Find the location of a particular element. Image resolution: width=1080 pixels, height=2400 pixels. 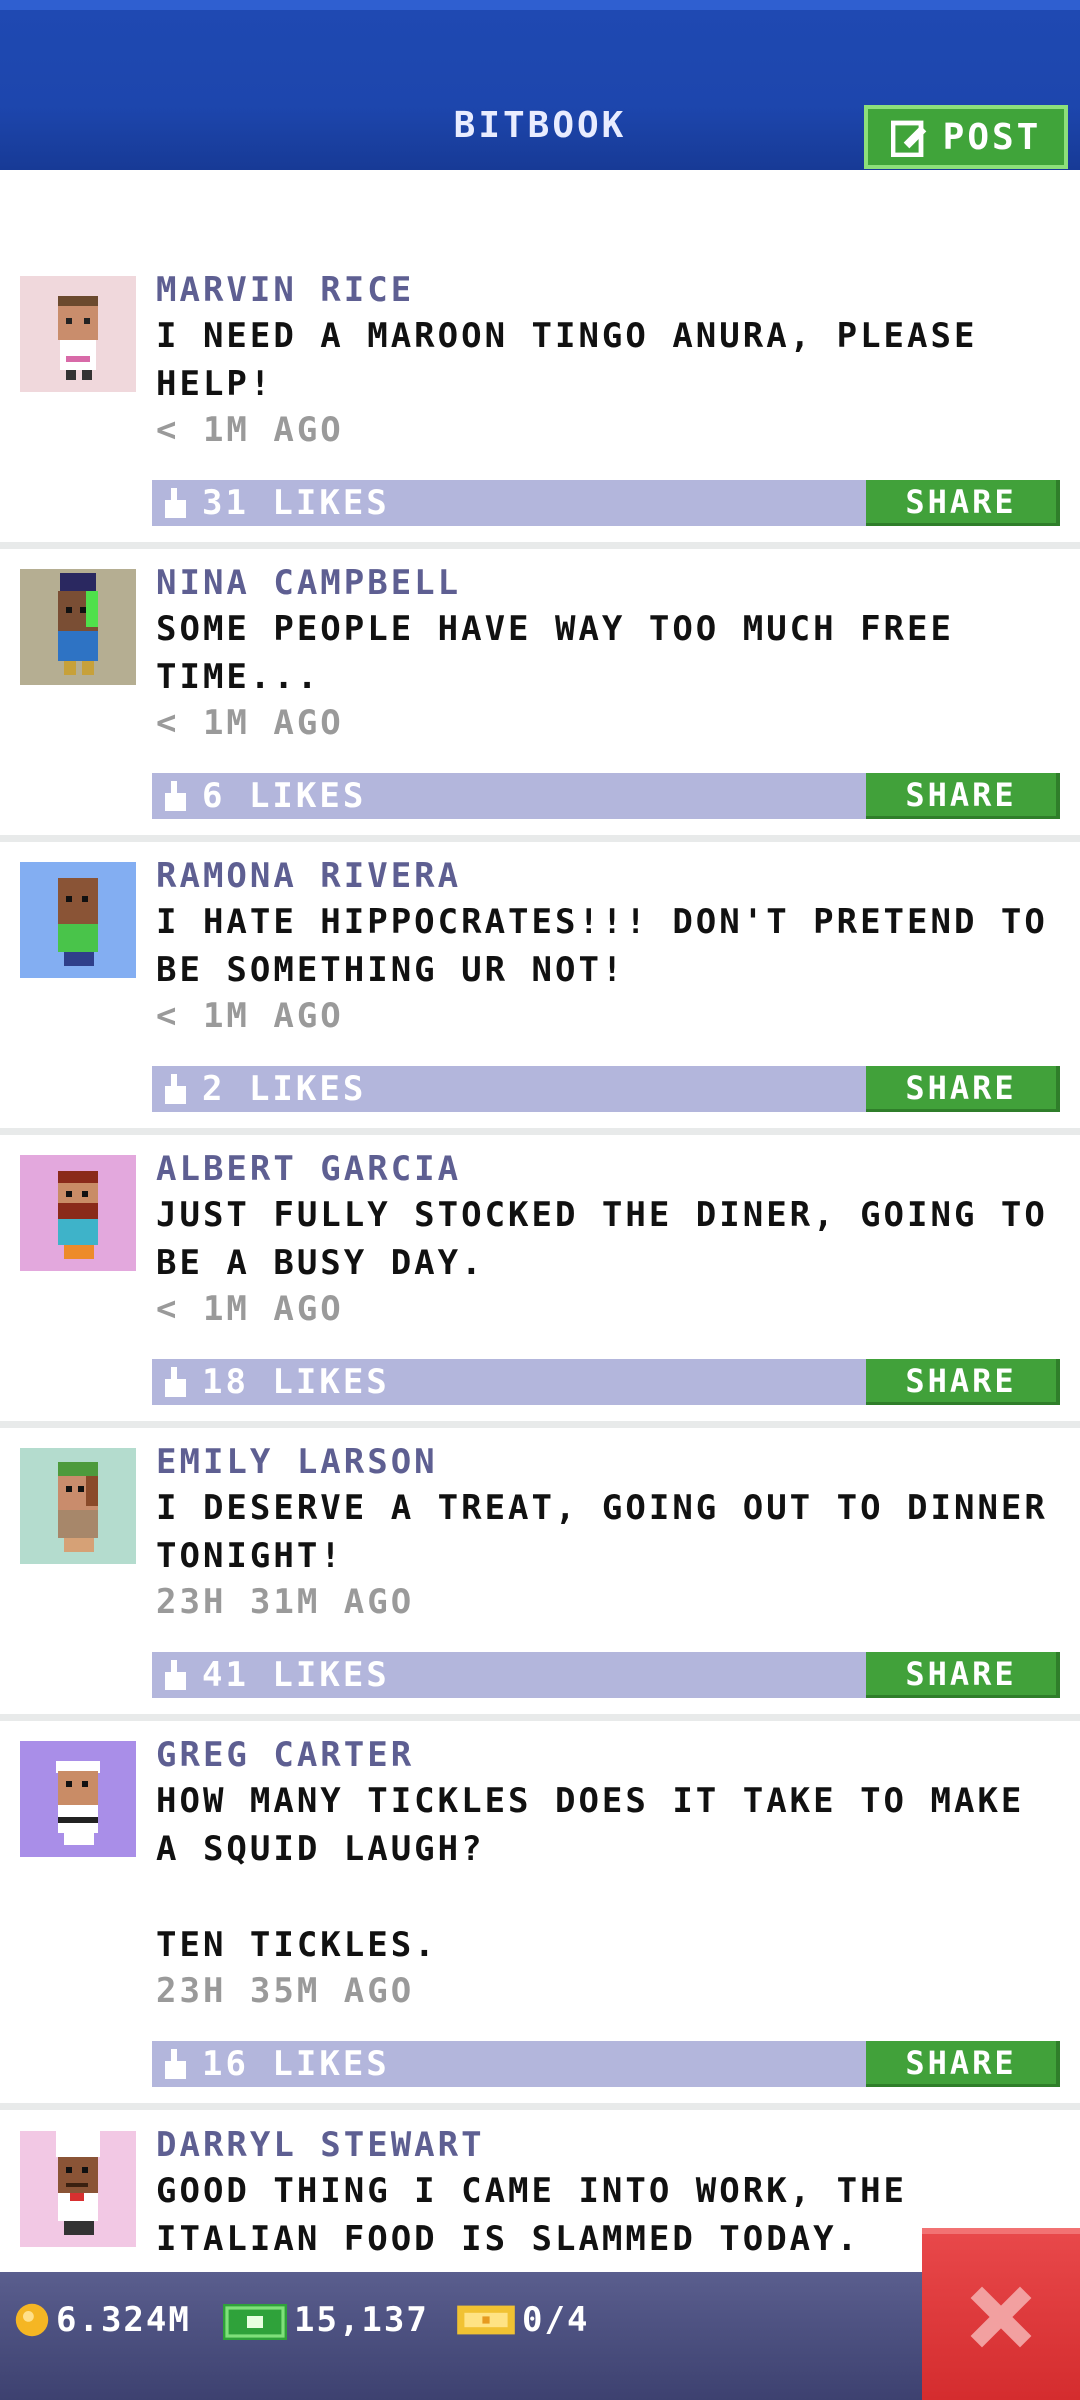

post-author: NINA CAMPBELL is located at coordinates (308, 583).